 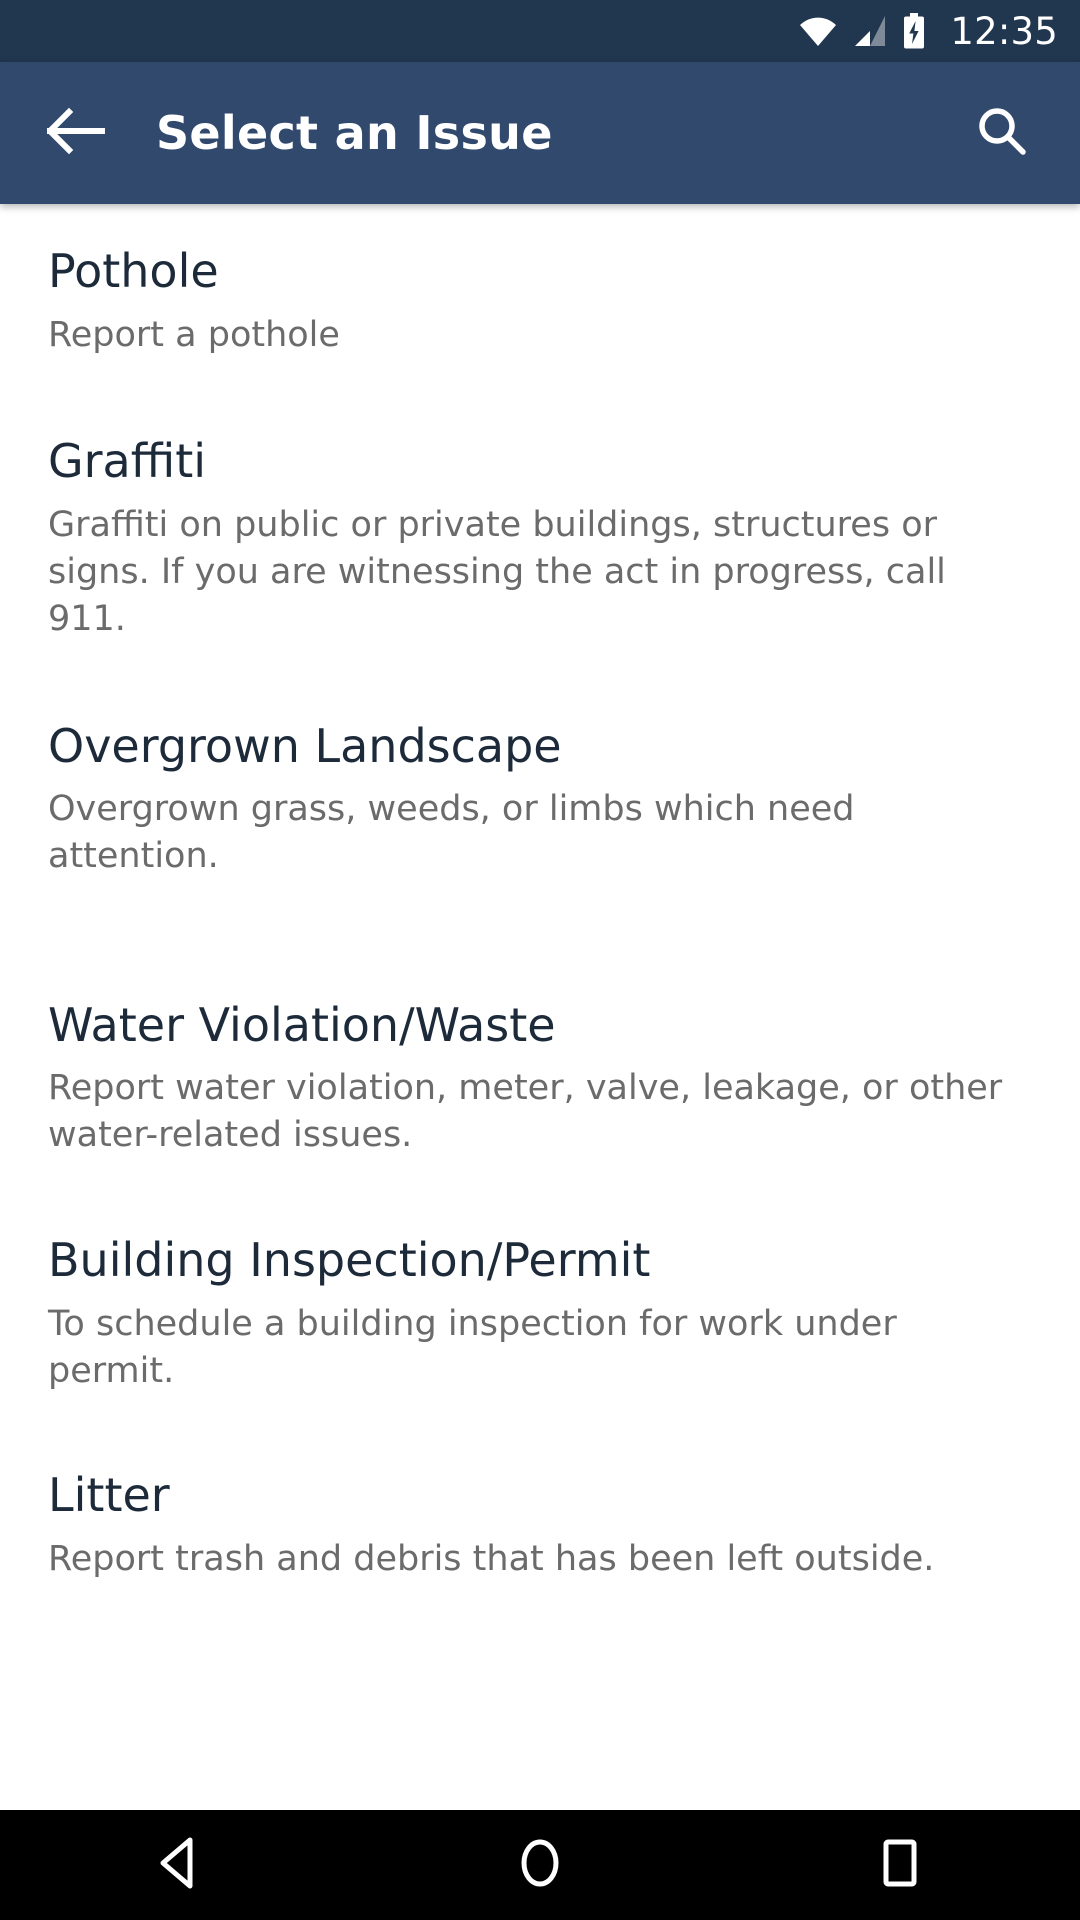 I want to click on issue-description: Report a pothole, so click(x=194, y=334).